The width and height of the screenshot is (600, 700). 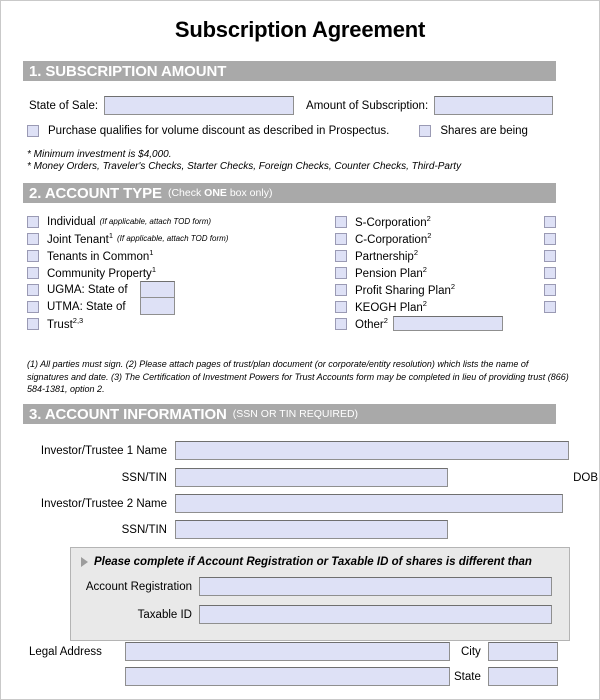 What do you see at coordinates (369, 503) in the screenshot?
I see `investor2-name-input` at bounding box center [369, 503].